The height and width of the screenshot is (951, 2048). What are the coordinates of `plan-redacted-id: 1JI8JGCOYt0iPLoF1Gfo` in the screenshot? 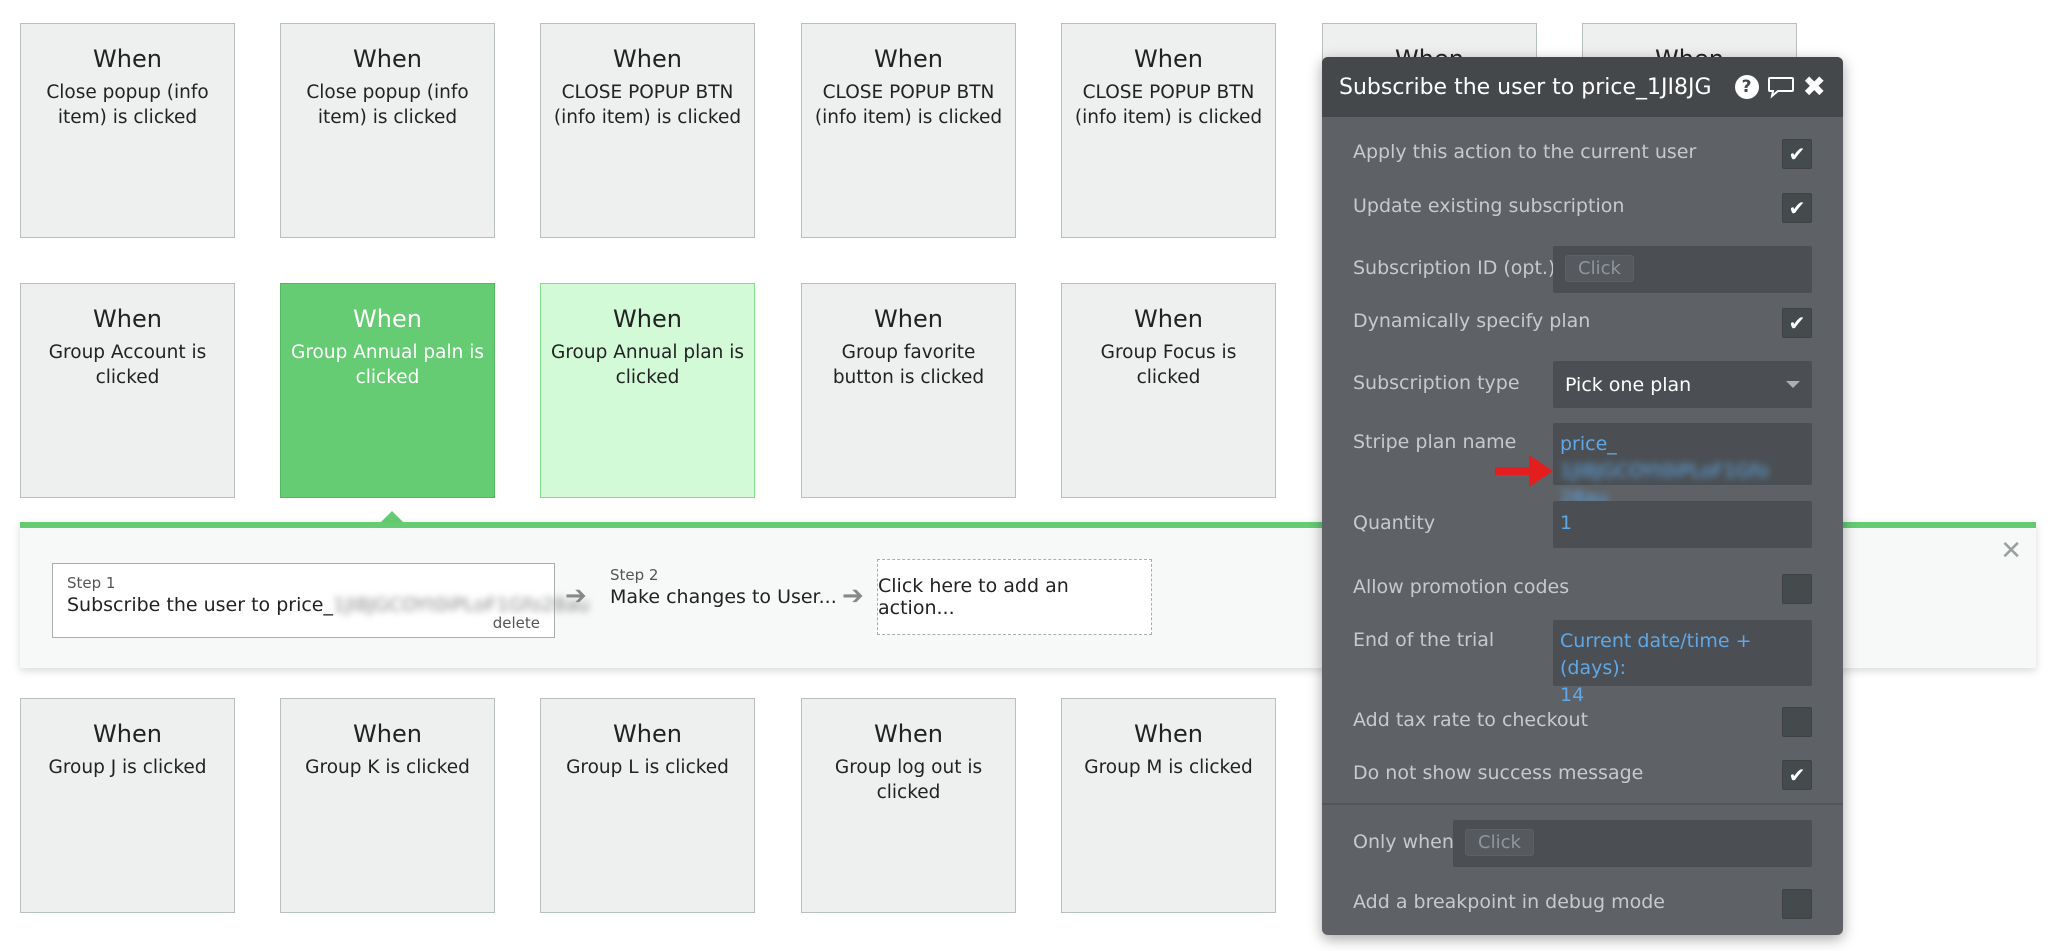 It's located at (1664, 471).